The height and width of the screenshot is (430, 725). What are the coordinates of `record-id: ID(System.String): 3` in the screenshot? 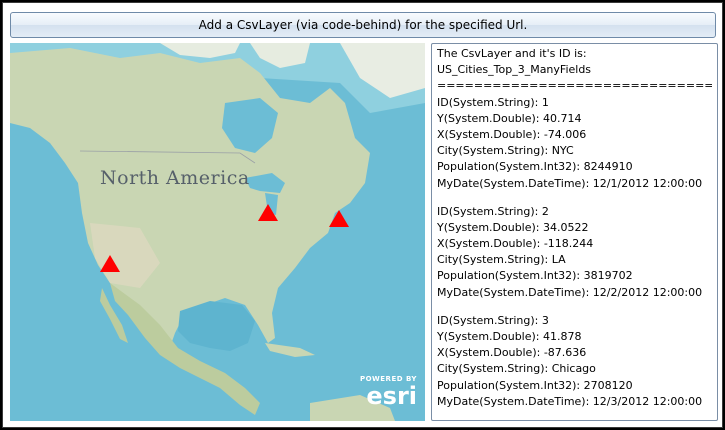 It's located at (493, 320).